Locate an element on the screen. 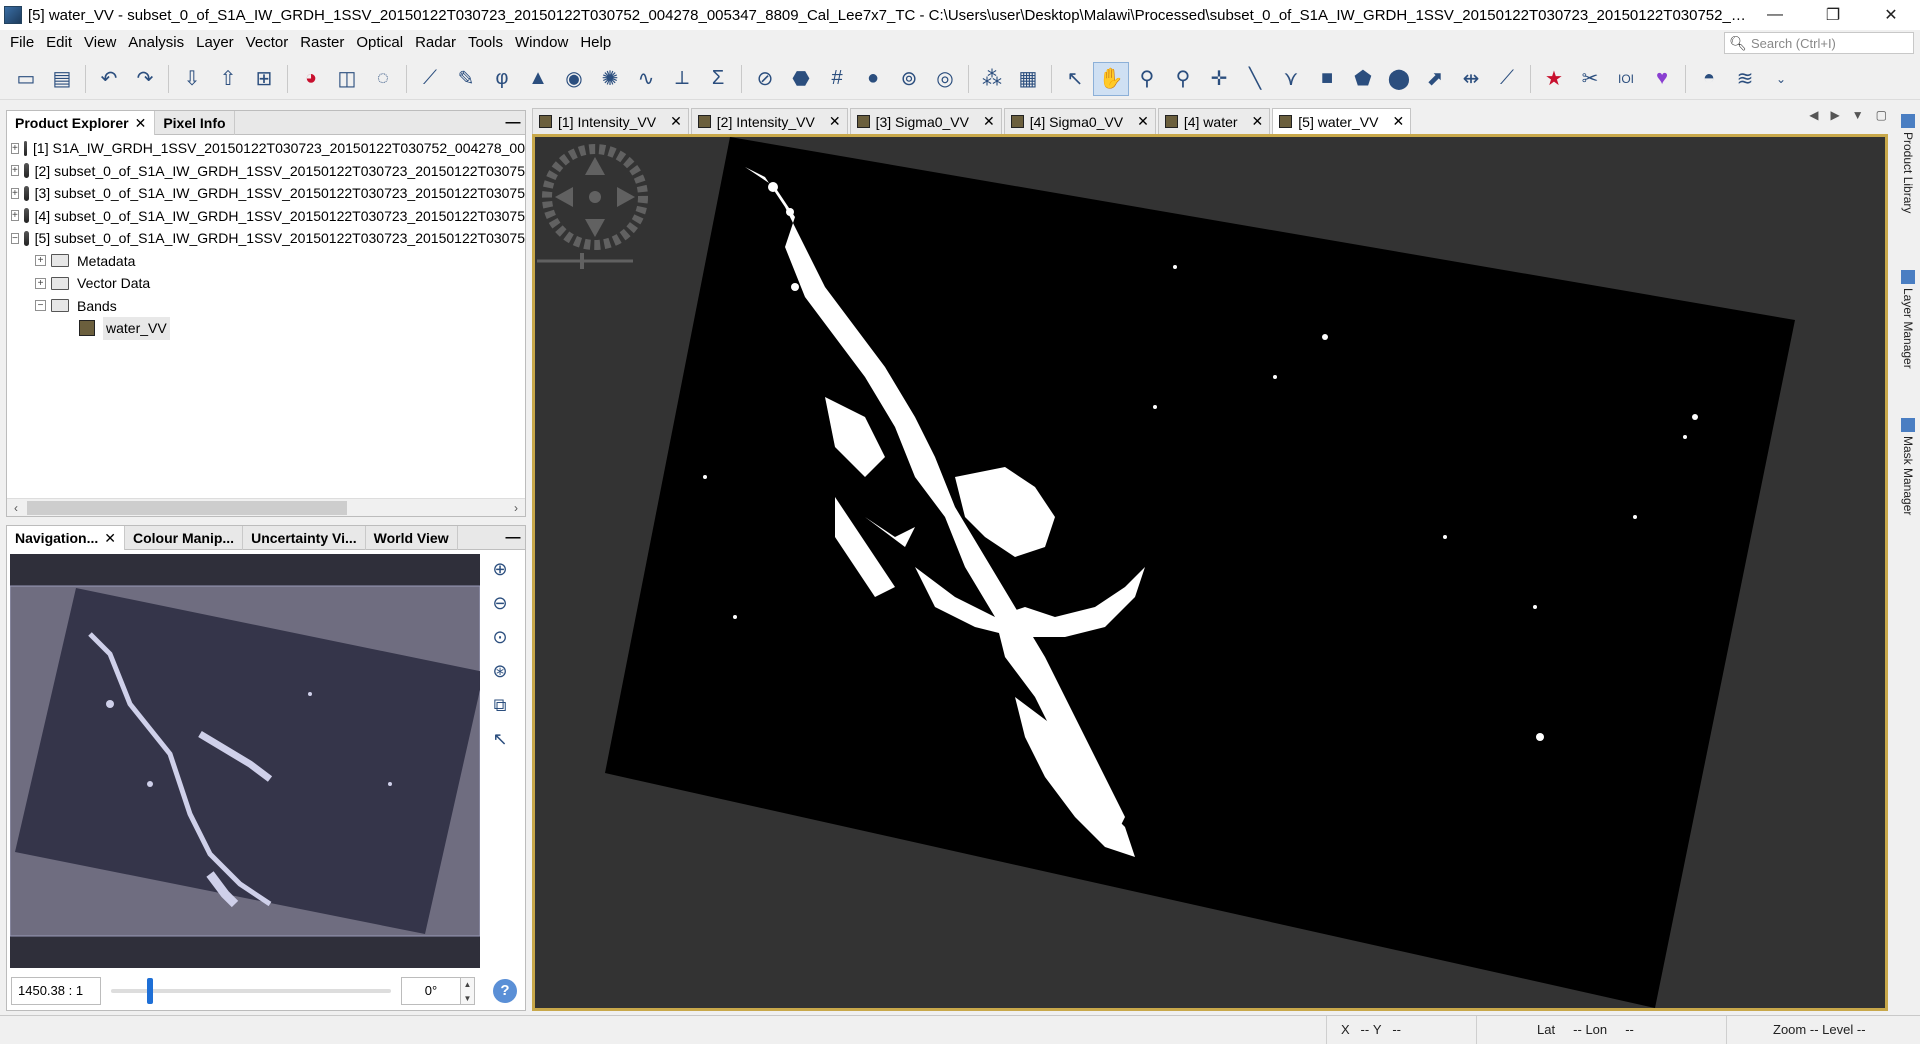 This screenshot has height=1044, width=1920. scissors-icon: ✂ is located at coordinates (1590, 79).